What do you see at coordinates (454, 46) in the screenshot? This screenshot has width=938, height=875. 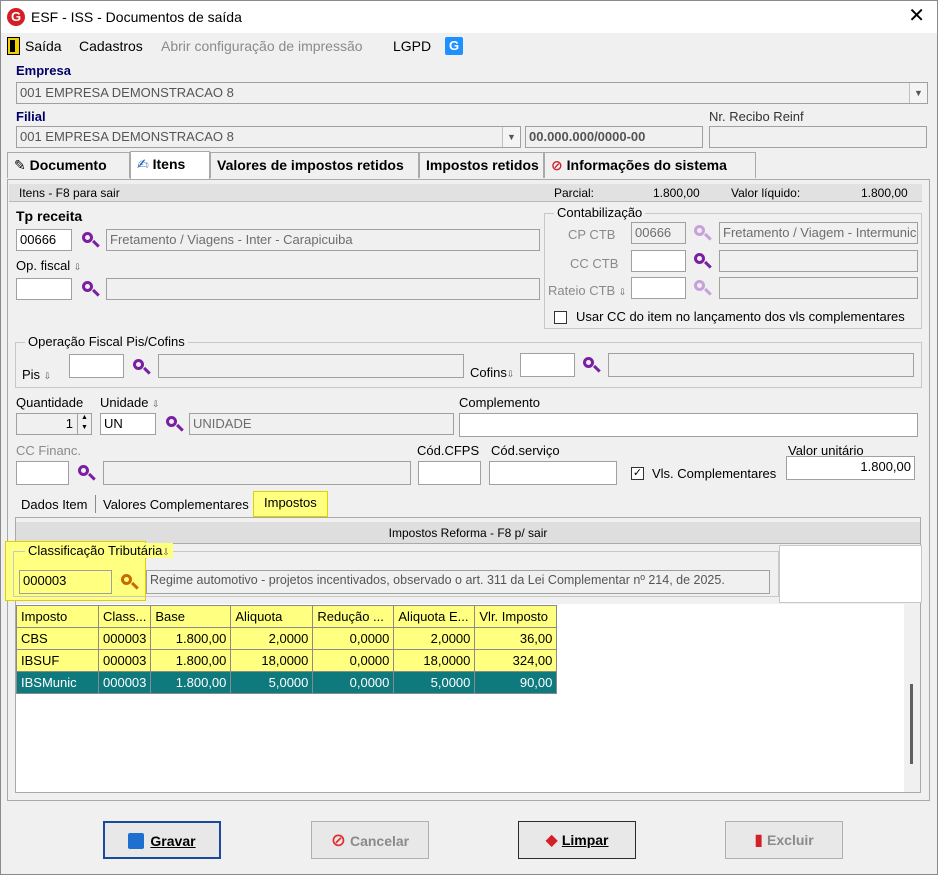 I see `help-icon: G` at bounding box center [454, 46].